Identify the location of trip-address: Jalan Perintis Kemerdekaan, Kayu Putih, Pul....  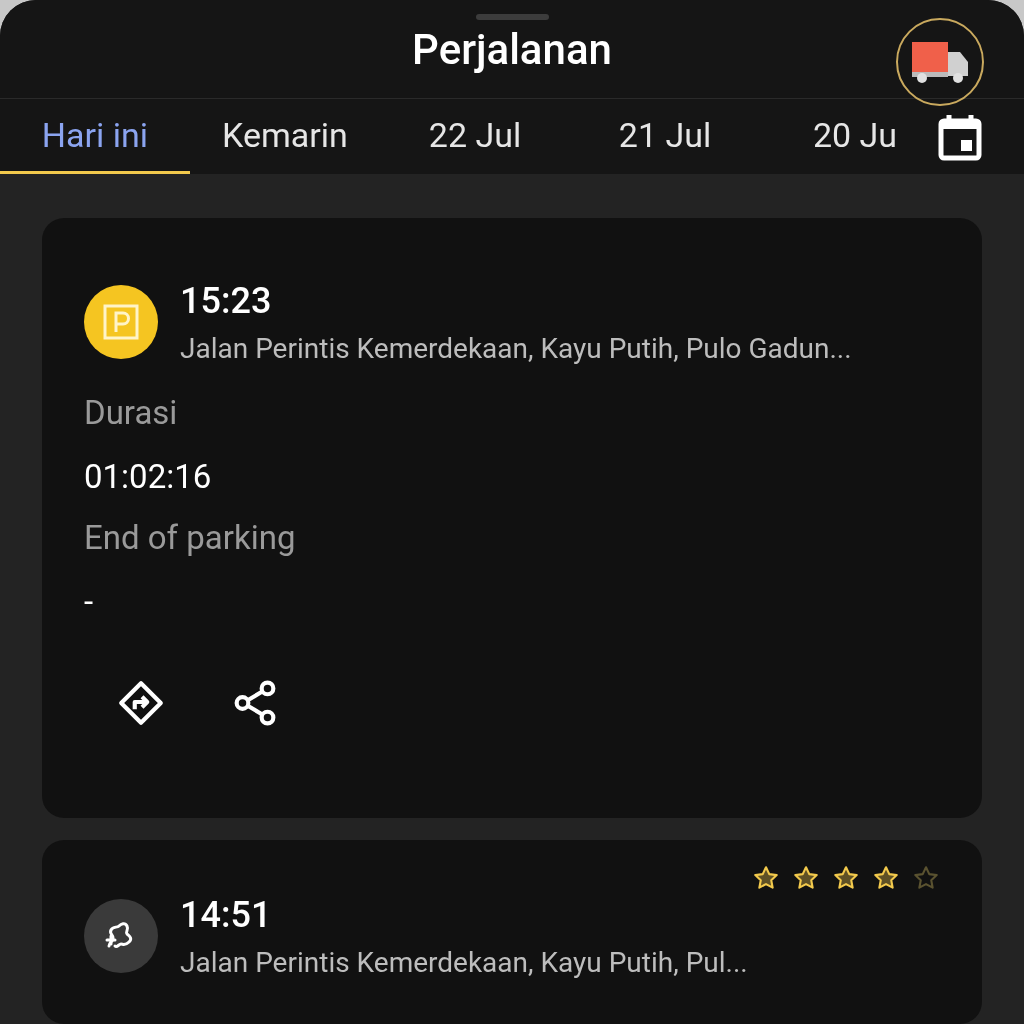
(464, 963).